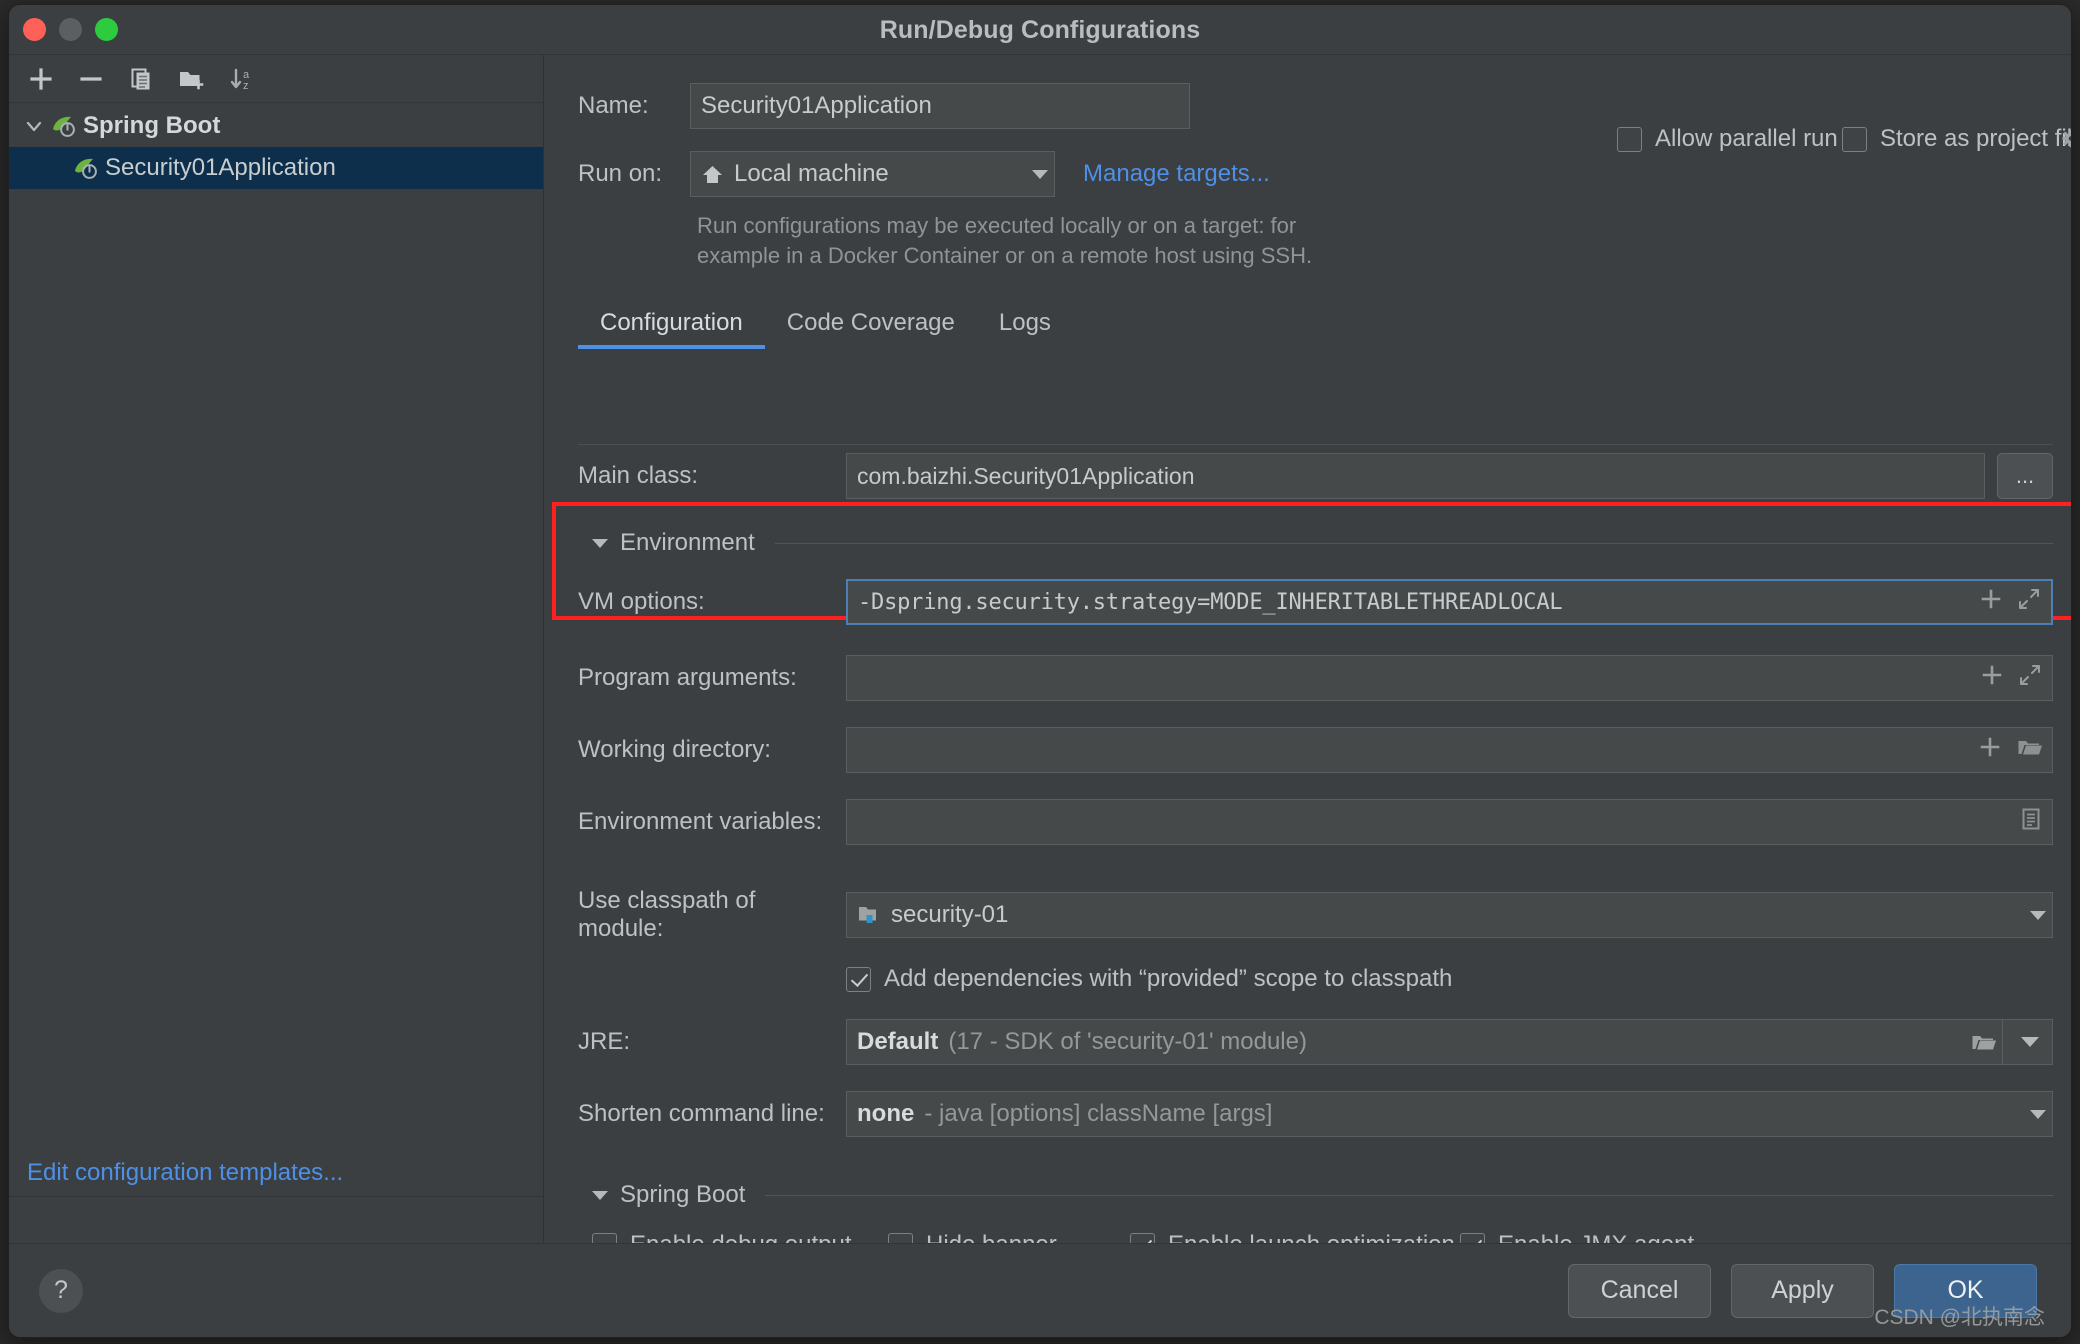  Describe the element at coordinates (1472, 1237) in the screenshot. I see `enable-jmx-agent-checkbox` at that location.